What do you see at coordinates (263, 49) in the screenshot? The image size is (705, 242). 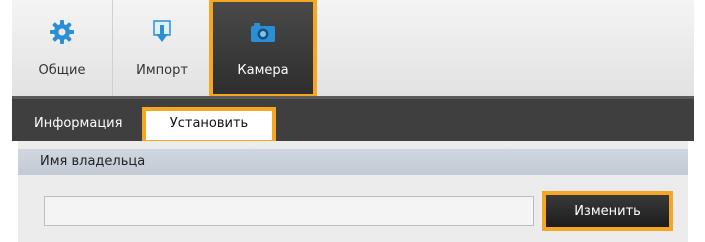 I see `toolbar-item-camera: Камера` at bounding box center [263, 49].